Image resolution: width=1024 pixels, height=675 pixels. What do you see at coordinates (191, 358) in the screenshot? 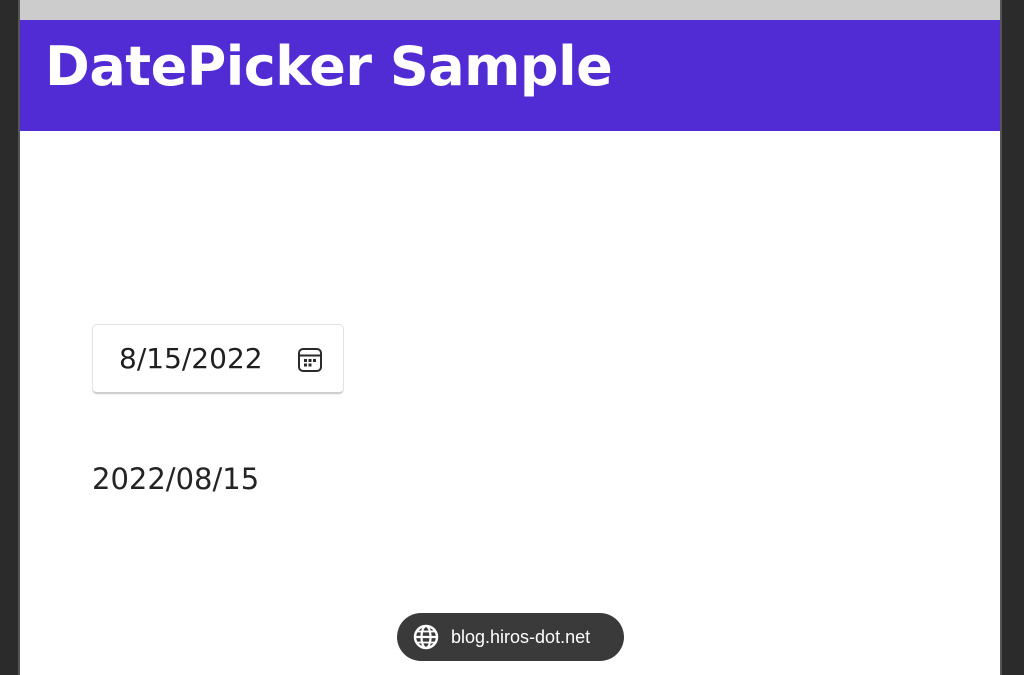
I see `date-picker-value: 8/15/2022` at bounding box center [191, 358].